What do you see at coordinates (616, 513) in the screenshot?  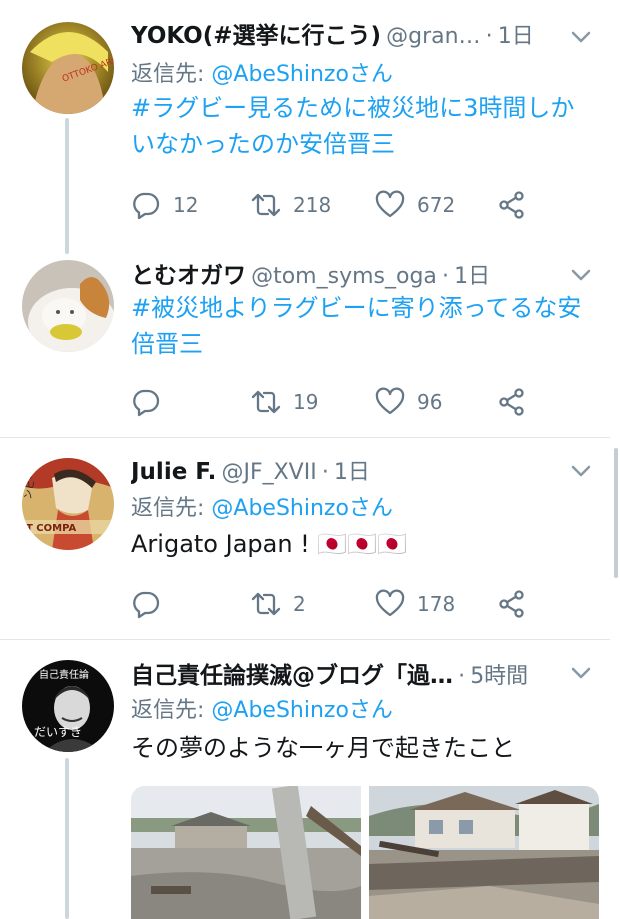 I see `scrollbar-thumb` at bounding box center [616, 513].